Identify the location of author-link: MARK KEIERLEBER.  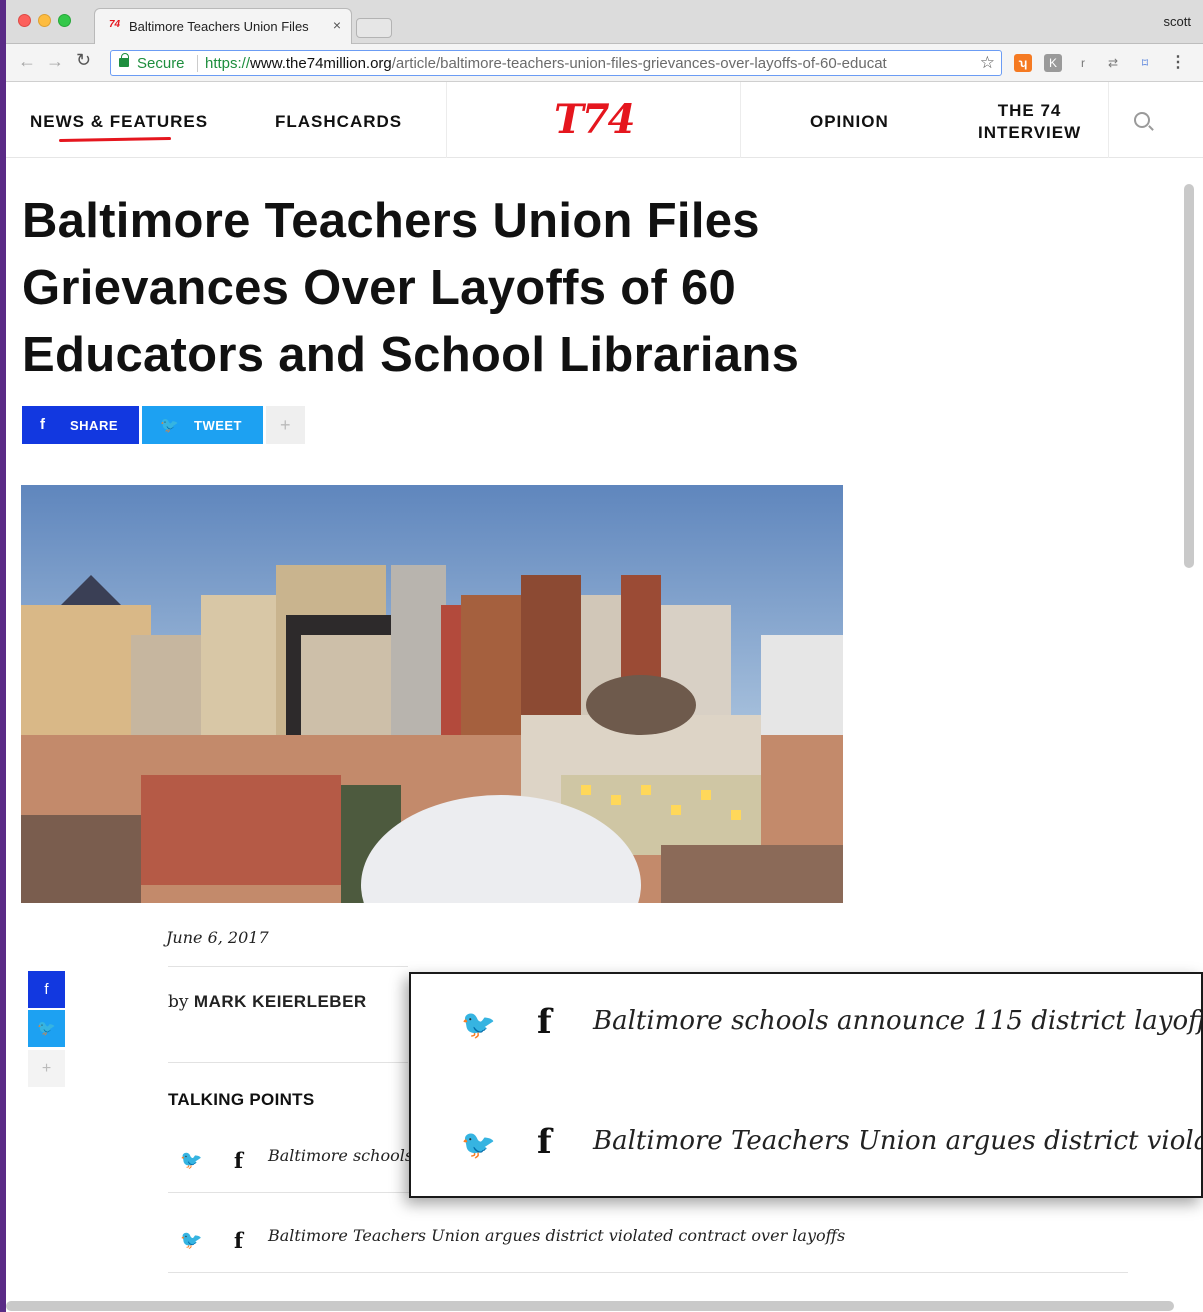
(280, 1001).